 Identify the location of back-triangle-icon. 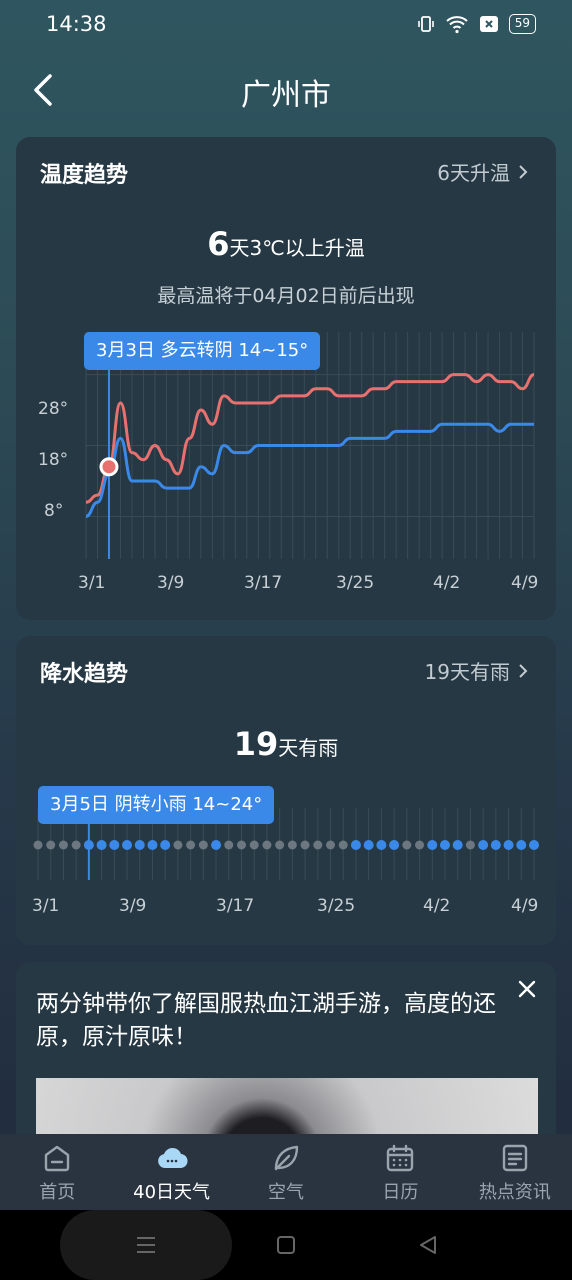
(428, 1245).